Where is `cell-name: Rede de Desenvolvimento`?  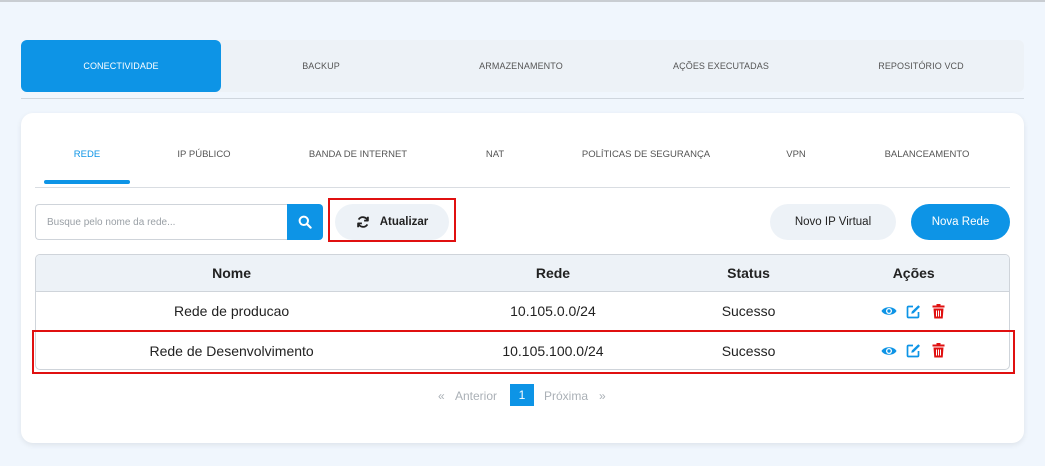 cell-name: Rede de Desenvolvimento is located at coordinates (231, 350).